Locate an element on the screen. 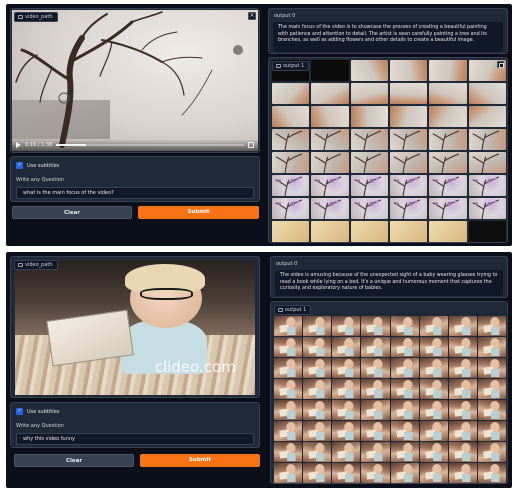 The image size is (516, 489). question-input: why this video funny is located at coordinates (135, 439).